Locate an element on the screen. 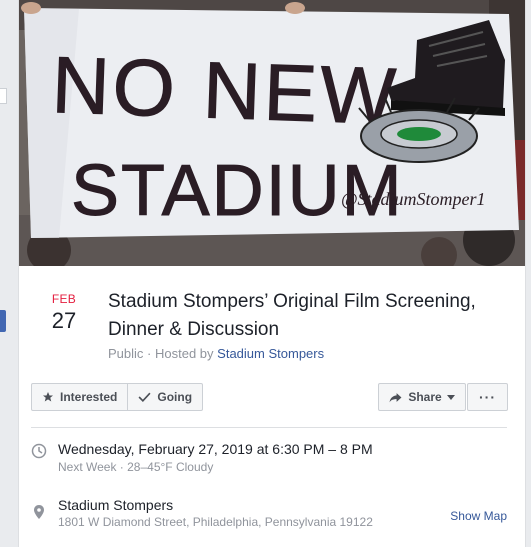 The image size is (531, 547). left-edge-control is located at coordinates (3, 96).